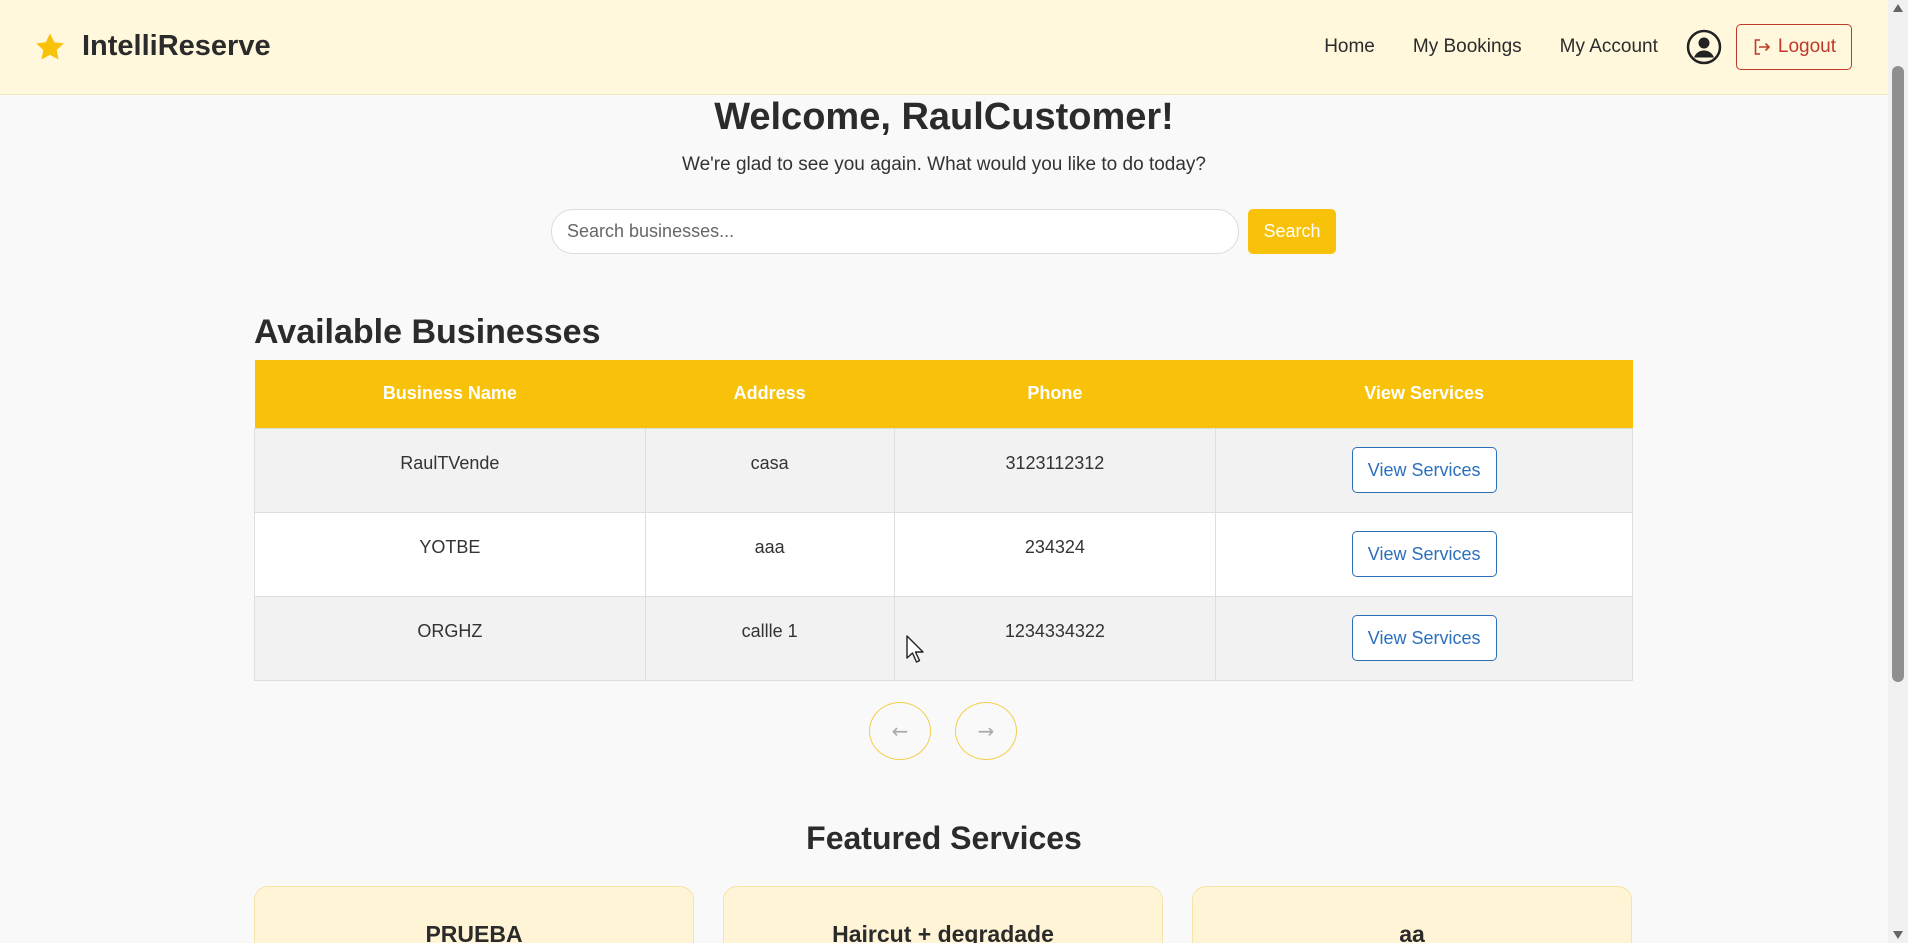 This screenshot has width=1908, height=943. Describe the element at coordinates (943, 914) in the screenshot. I see `service-card: Haircut + degradade` at that location.